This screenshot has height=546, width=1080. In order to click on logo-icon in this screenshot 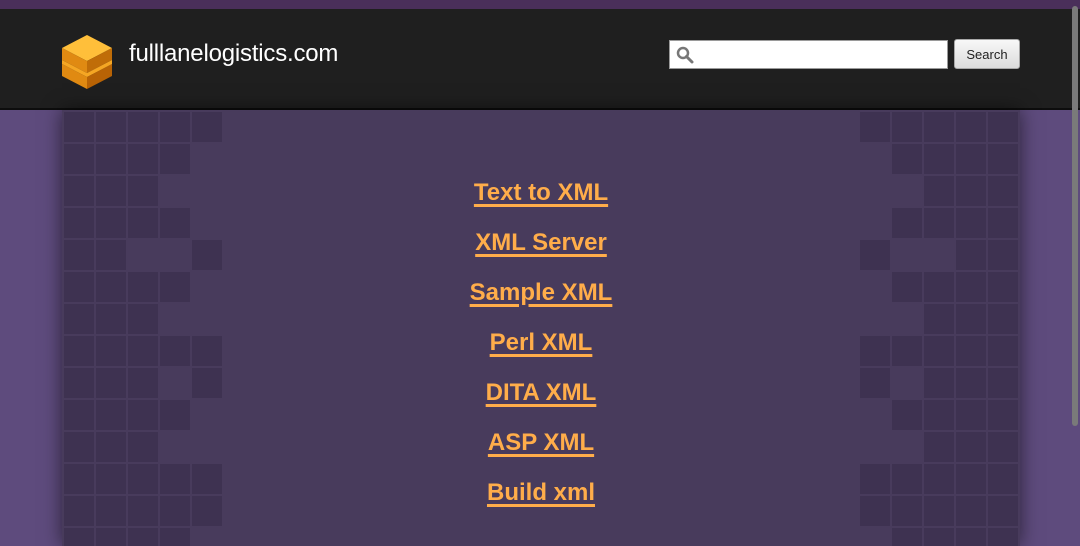, I will do `click(87, 63)`.